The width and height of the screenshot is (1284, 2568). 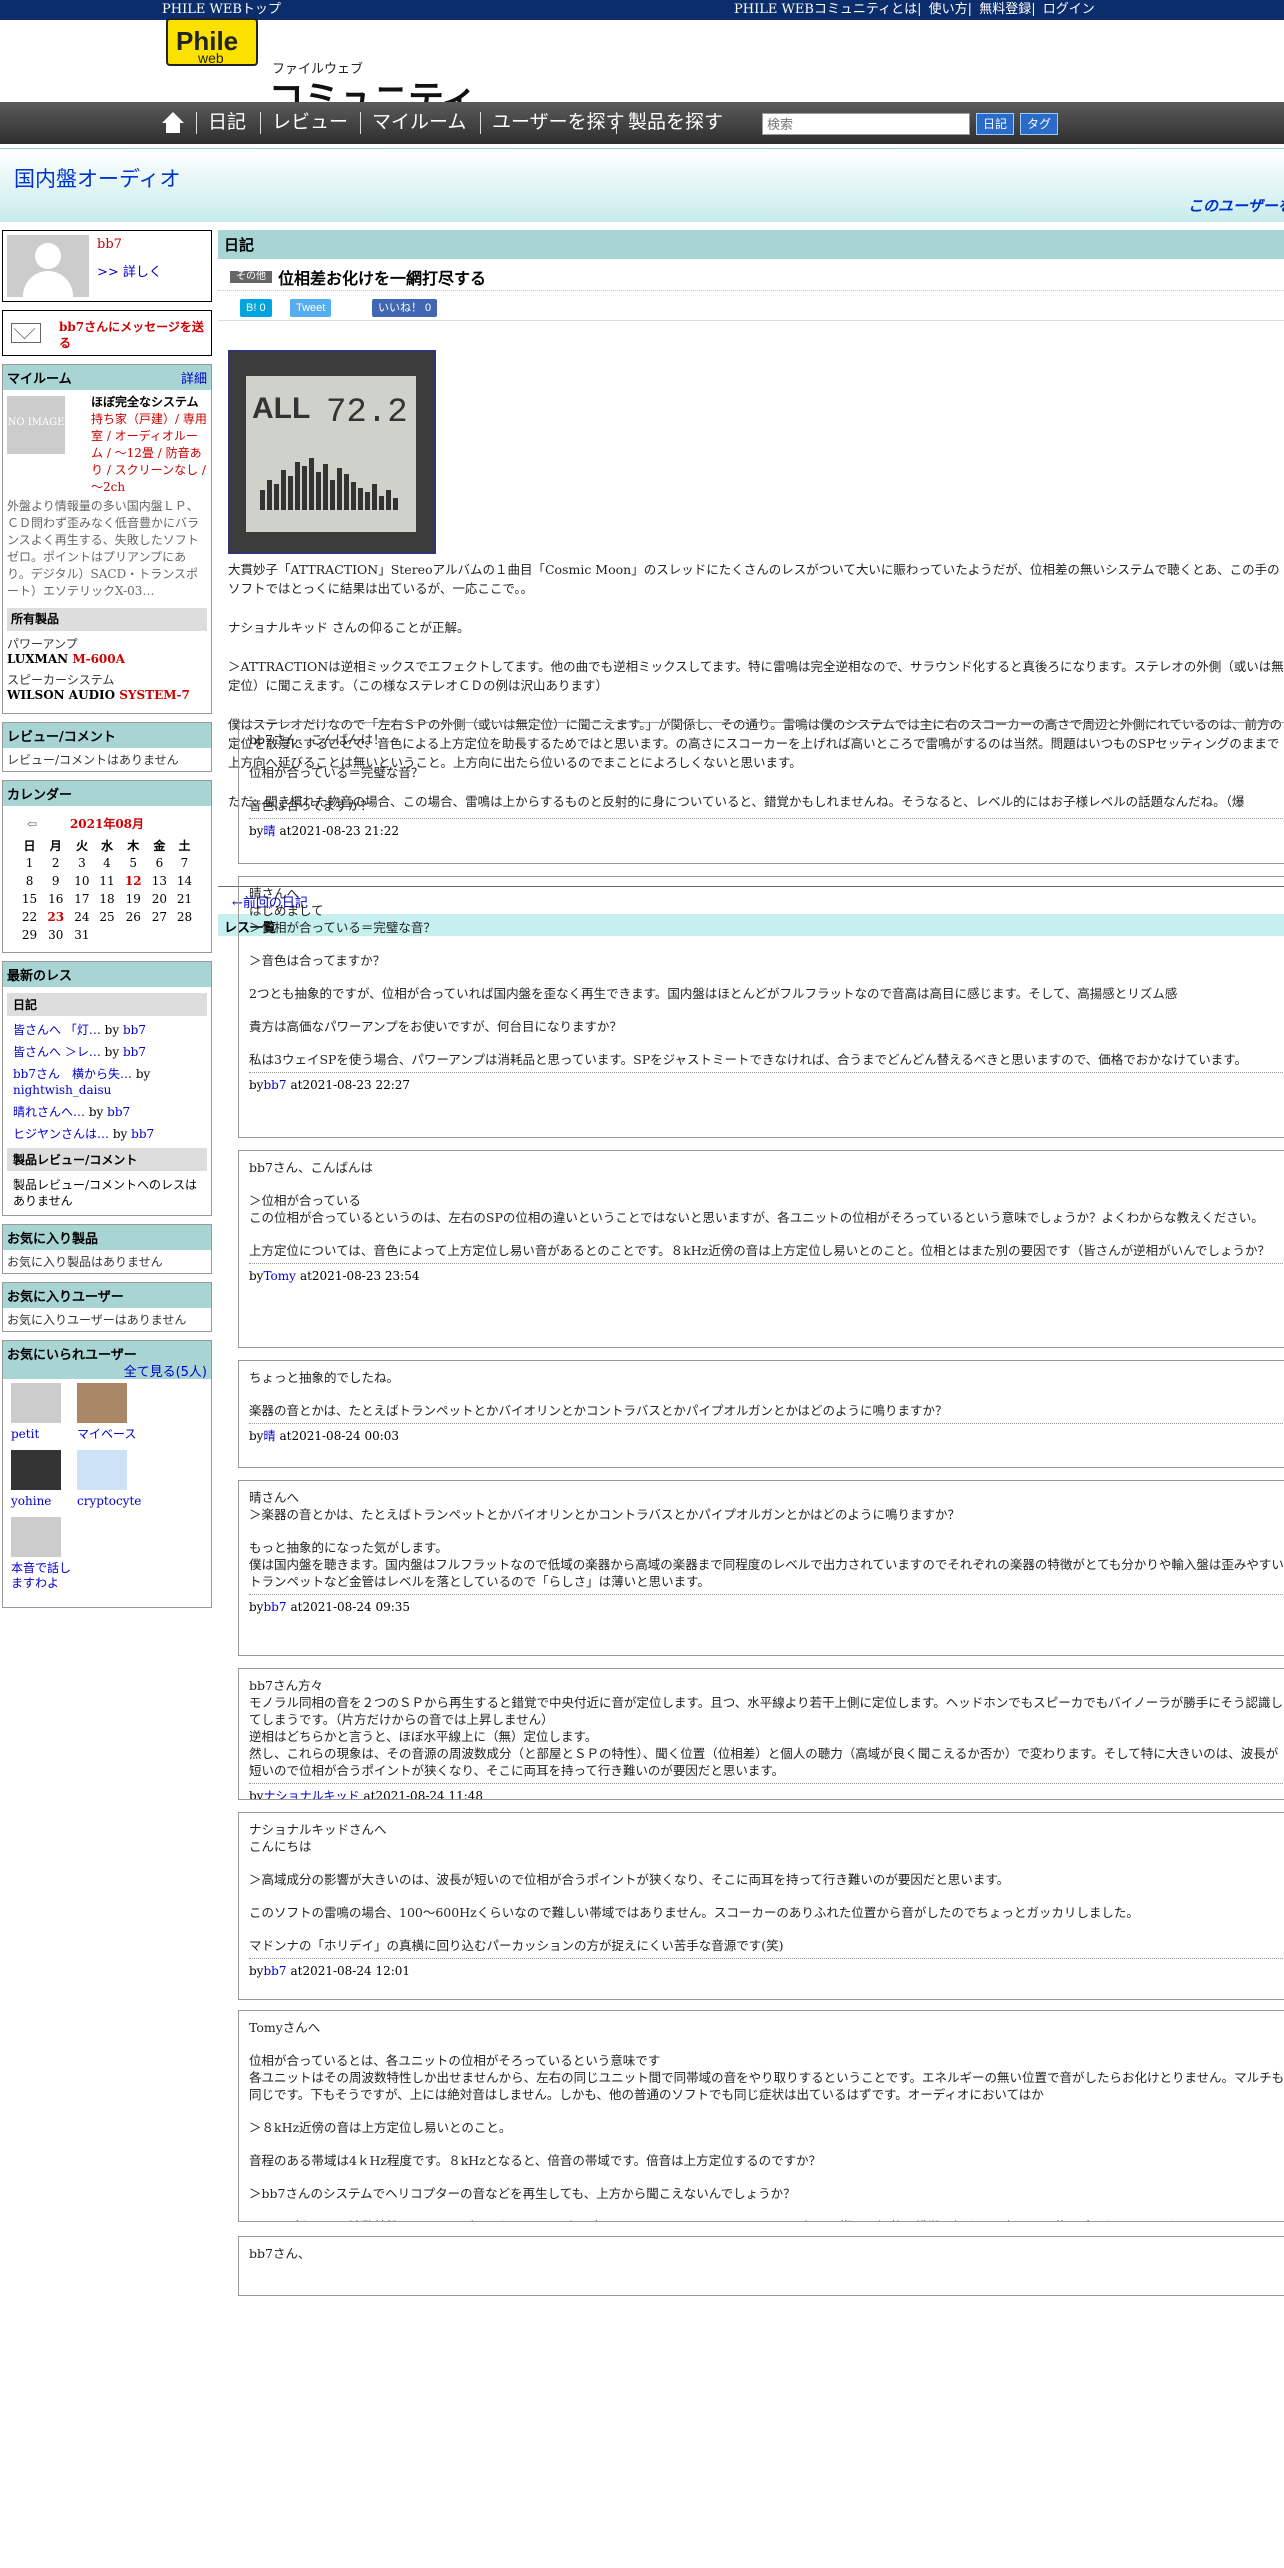 I want to click on fav-products-header: お気に入り製品, so click(x=107, y=1237).